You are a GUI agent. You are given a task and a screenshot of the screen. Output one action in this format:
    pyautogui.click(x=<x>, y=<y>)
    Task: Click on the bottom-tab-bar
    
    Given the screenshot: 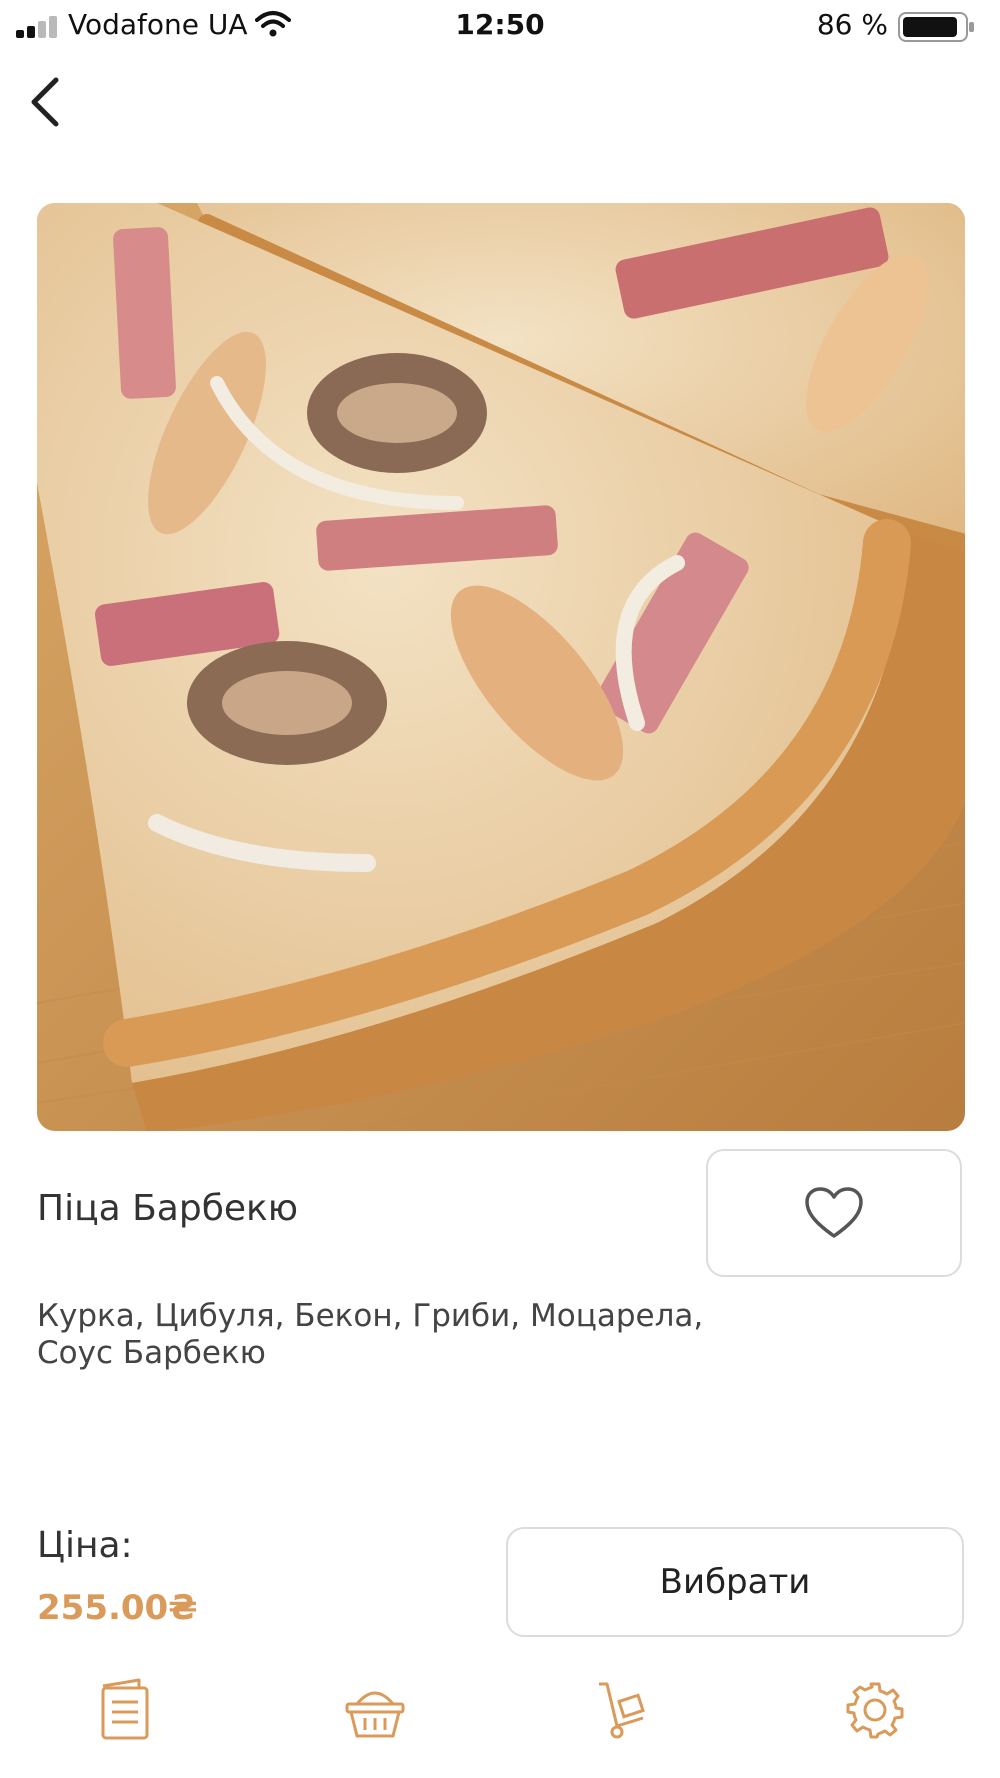 What is the action you would take?
    pyautogui.click(x=500, y=1710)
    